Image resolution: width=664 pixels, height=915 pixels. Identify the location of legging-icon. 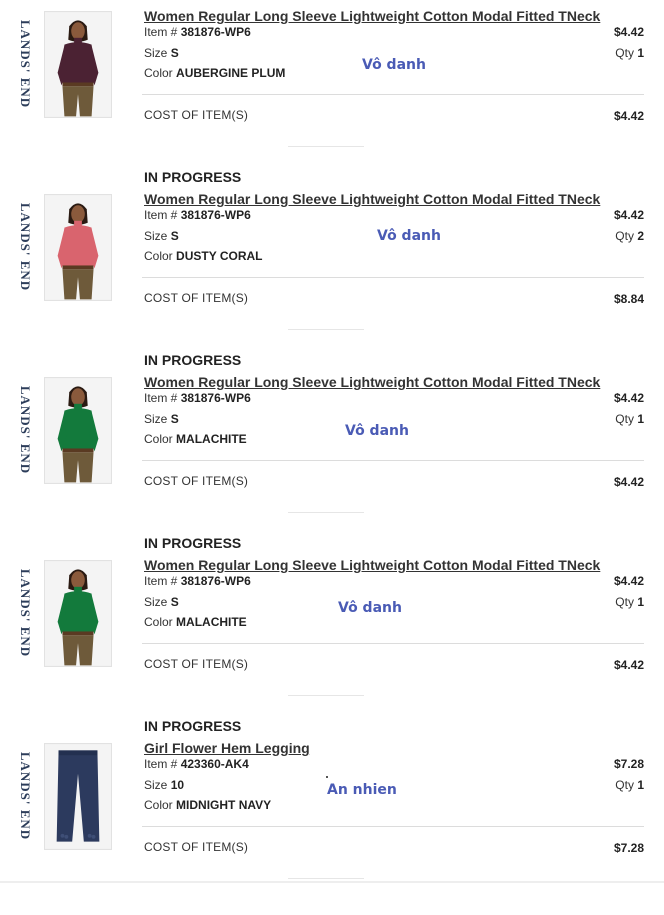
(78, 796).